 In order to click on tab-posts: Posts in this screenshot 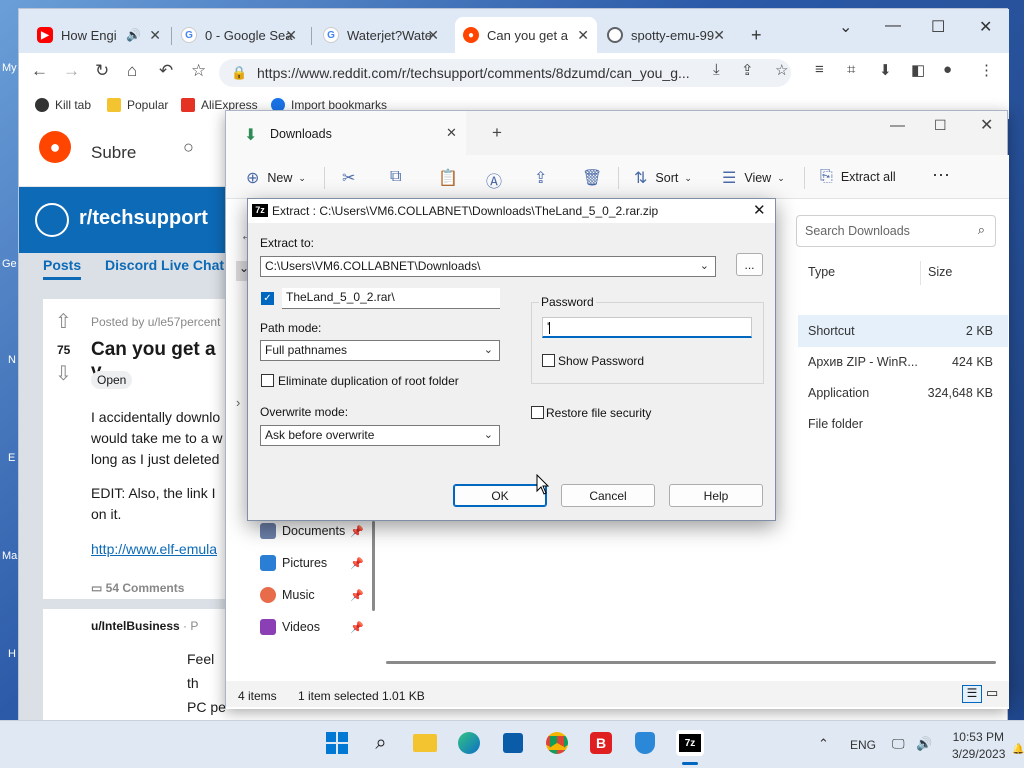, I will do `click(62, 268)`.